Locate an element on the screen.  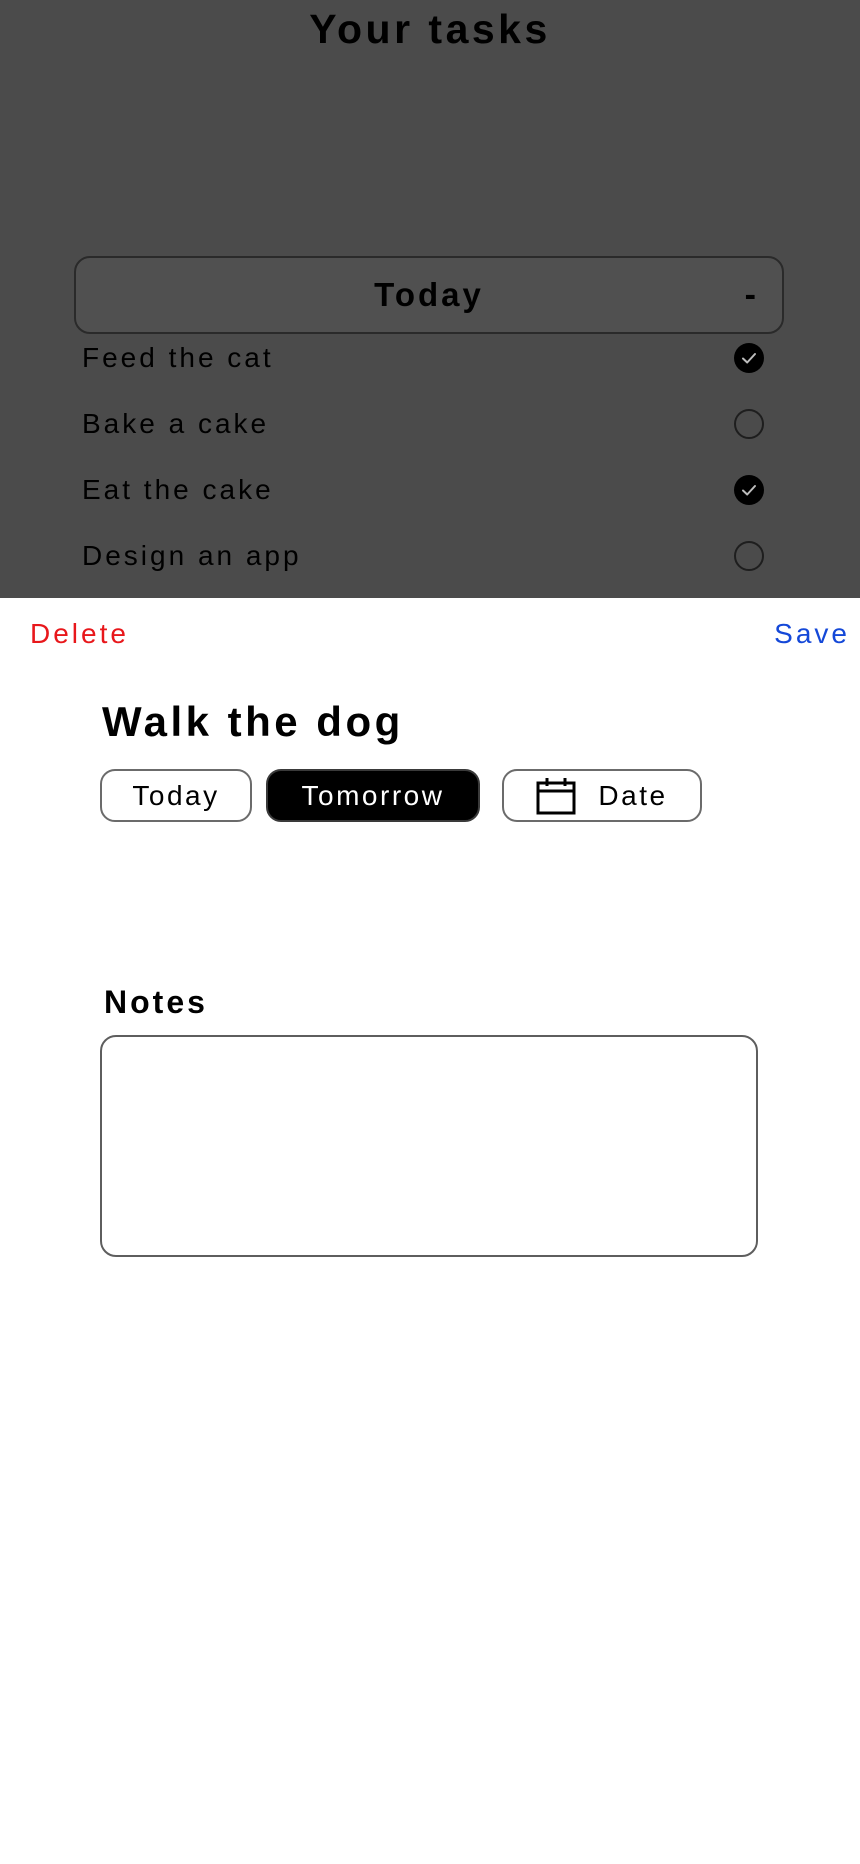
collapse-button: - is located at coordinates (750, 295).